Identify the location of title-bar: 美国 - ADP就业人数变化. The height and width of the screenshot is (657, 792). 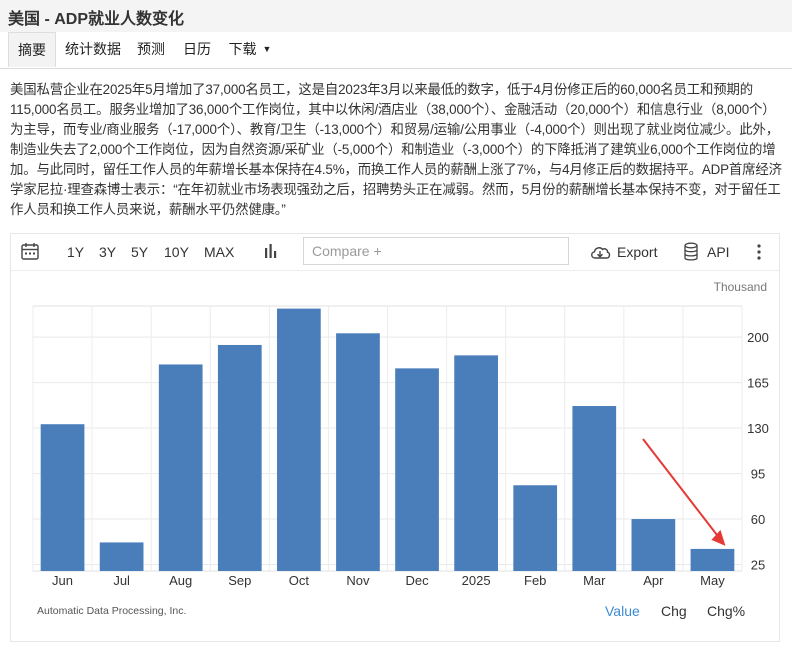
(396, 16).